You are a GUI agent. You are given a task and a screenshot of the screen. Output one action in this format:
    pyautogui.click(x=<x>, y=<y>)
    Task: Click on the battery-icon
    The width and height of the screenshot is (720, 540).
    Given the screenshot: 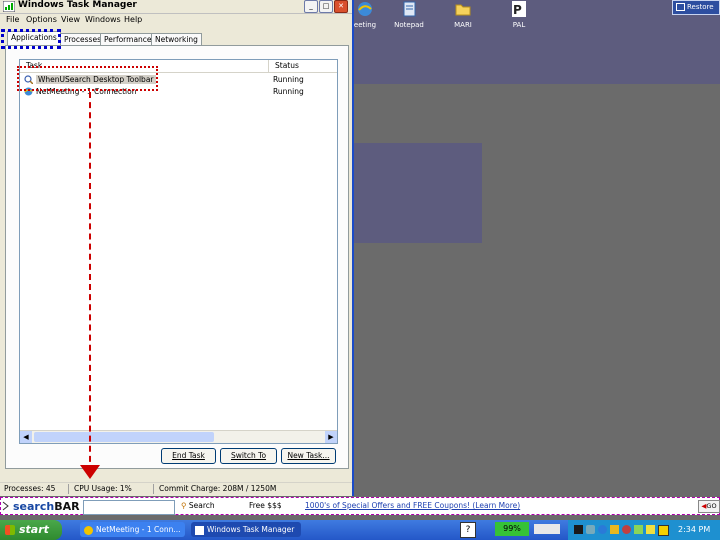 What is the action you would take?
    pyautogui.click(x=547, y=529)
    